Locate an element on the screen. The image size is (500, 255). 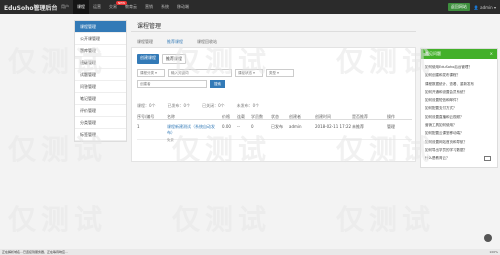
user-menu: 👤 admin ▾ is located at coordinates (485, 7).